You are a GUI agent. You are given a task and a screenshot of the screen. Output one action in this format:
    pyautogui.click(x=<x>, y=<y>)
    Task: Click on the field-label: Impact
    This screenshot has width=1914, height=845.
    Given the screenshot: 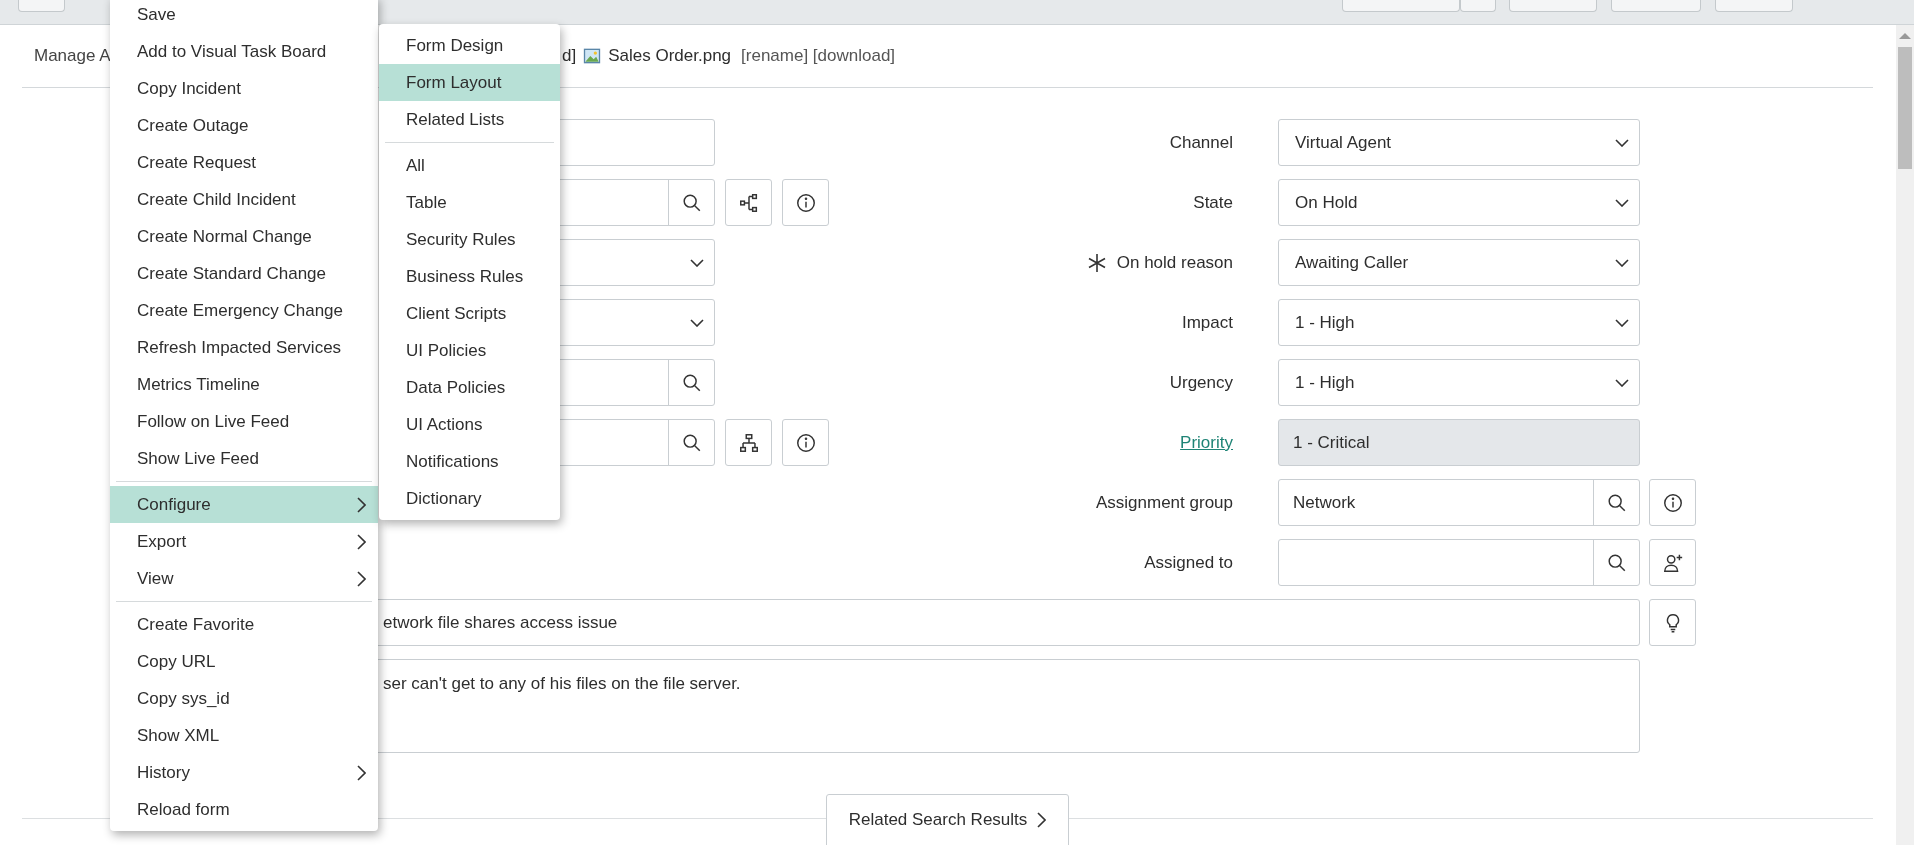 What is the action you would take?
    pyautogui.click(x=1207, y=322)
    